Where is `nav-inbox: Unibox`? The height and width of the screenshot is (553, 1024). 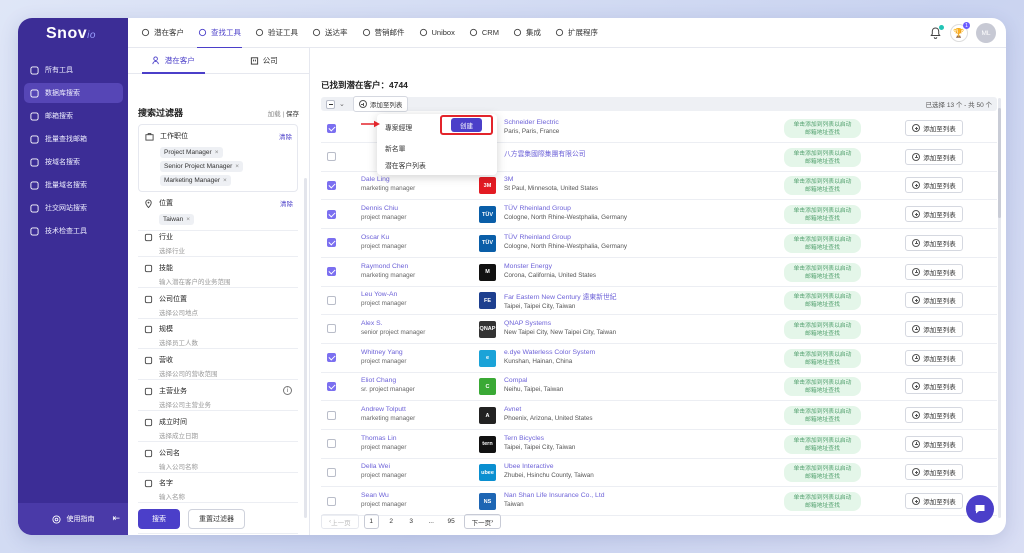 nav-inbox: Unibox is located at coordinates (437, 33).